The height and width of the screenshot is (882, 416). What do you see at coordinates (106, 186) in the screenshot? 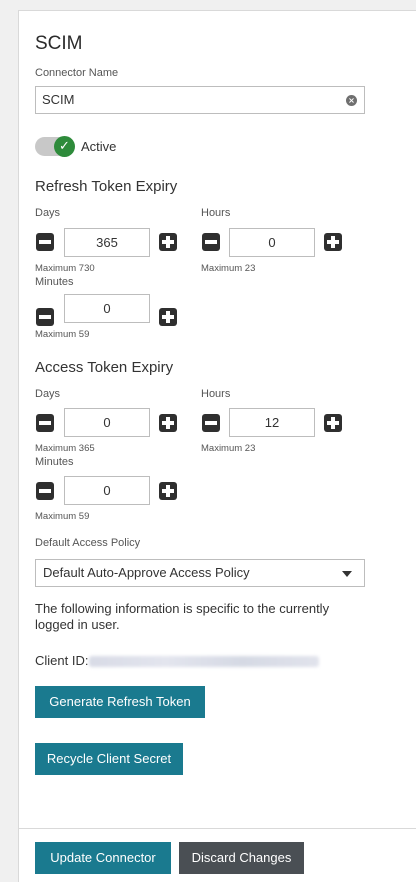
I see `refresh-token-expiry-heading: Refresh Token Expiry` at bounding box center [106, 186].